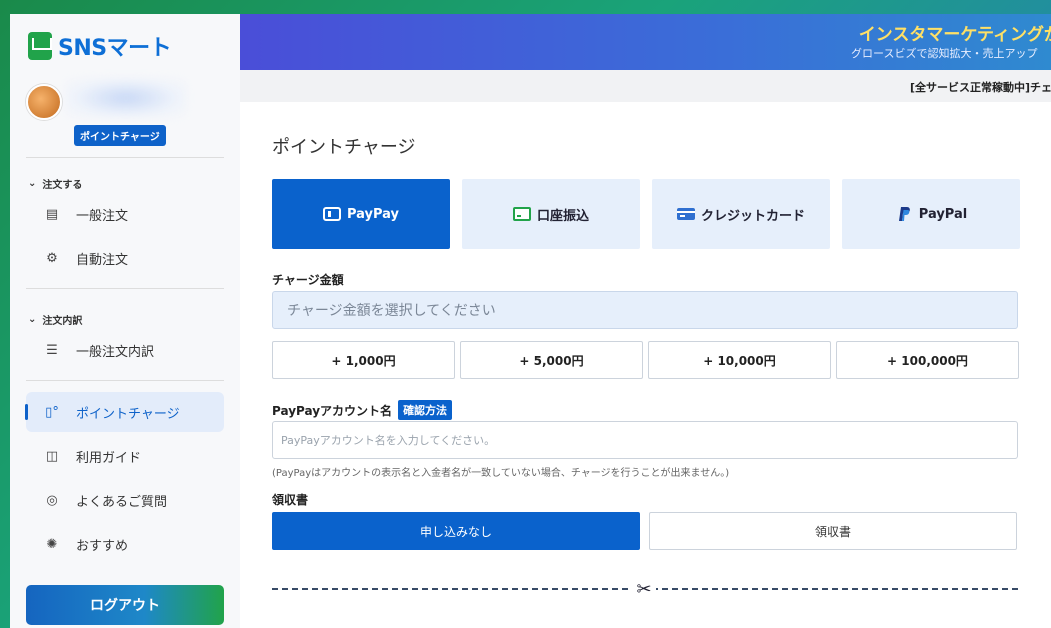 The image size is (1051, 628). What do you see at coordinates (62, 185) in the screenshot?
I see `section-title: 注文する` at bounding box center [62, 185].